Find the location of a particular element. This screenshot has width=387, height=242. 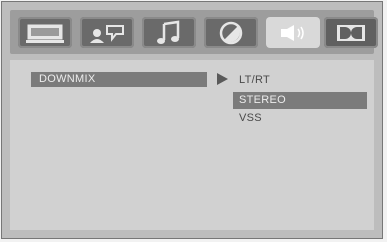

dolby-icon is located at coordinates (351, 32).